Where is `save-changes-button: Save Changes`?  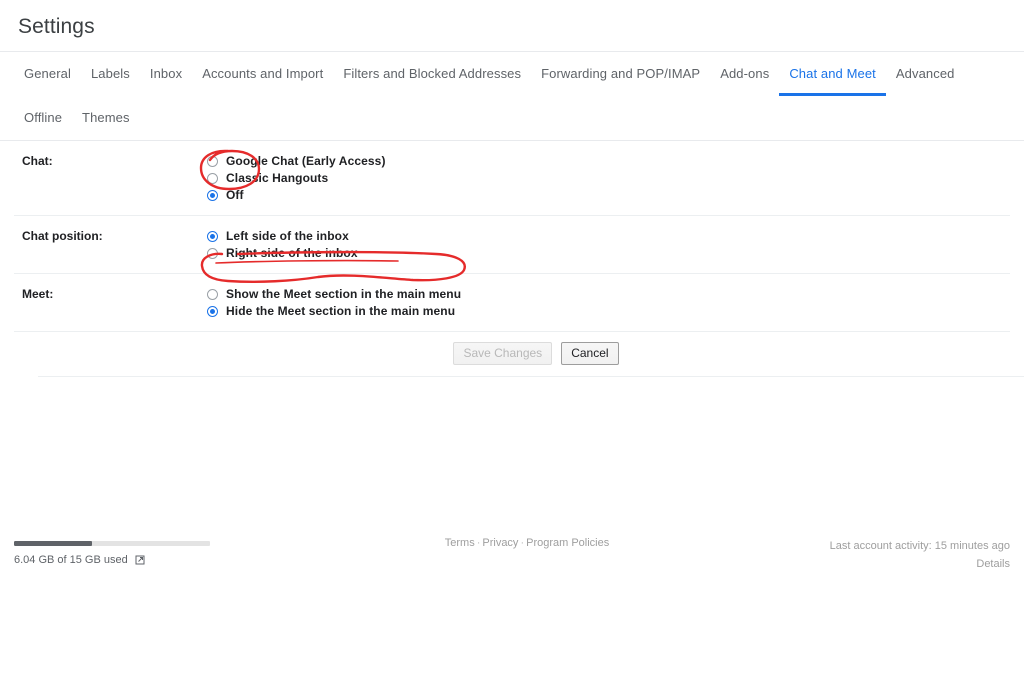
save-changes-button: Save Changes is located at coordinates (503, 353).